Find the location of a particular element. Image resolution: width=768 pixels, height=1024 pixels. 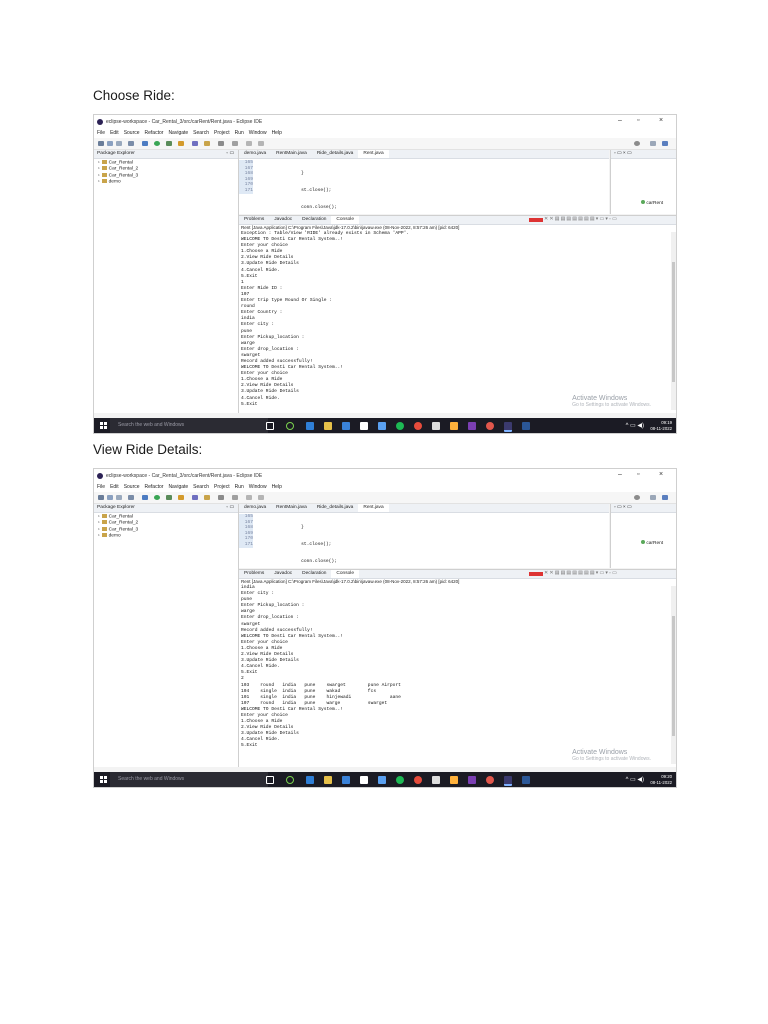

tab-problems: Problems is located at coordinates (254, 574).